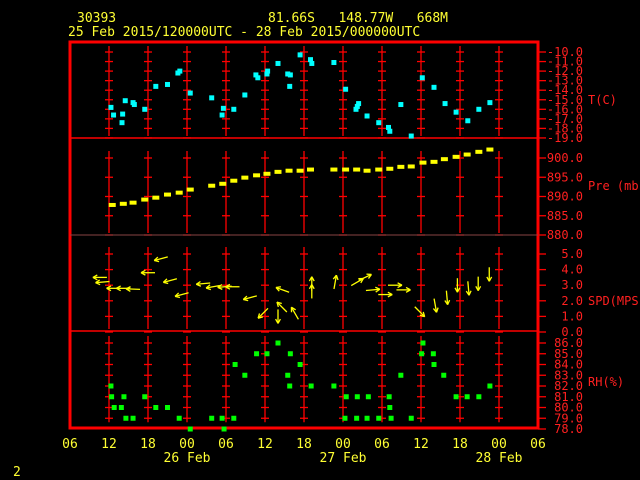 This screenshot has width=640, height=480. What do you see at coordinates (572, 254) in the screenshot?
I see `axis-tick-label: 5.0` at bounding box center [572, 254].